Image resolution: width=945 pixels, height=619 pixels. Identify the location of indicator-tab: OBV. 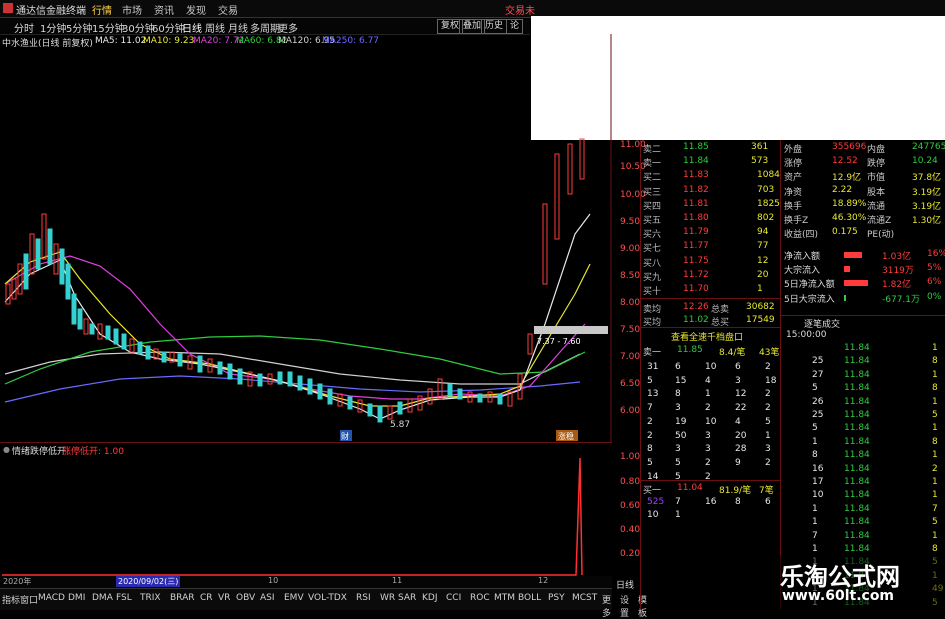
(245, 598).